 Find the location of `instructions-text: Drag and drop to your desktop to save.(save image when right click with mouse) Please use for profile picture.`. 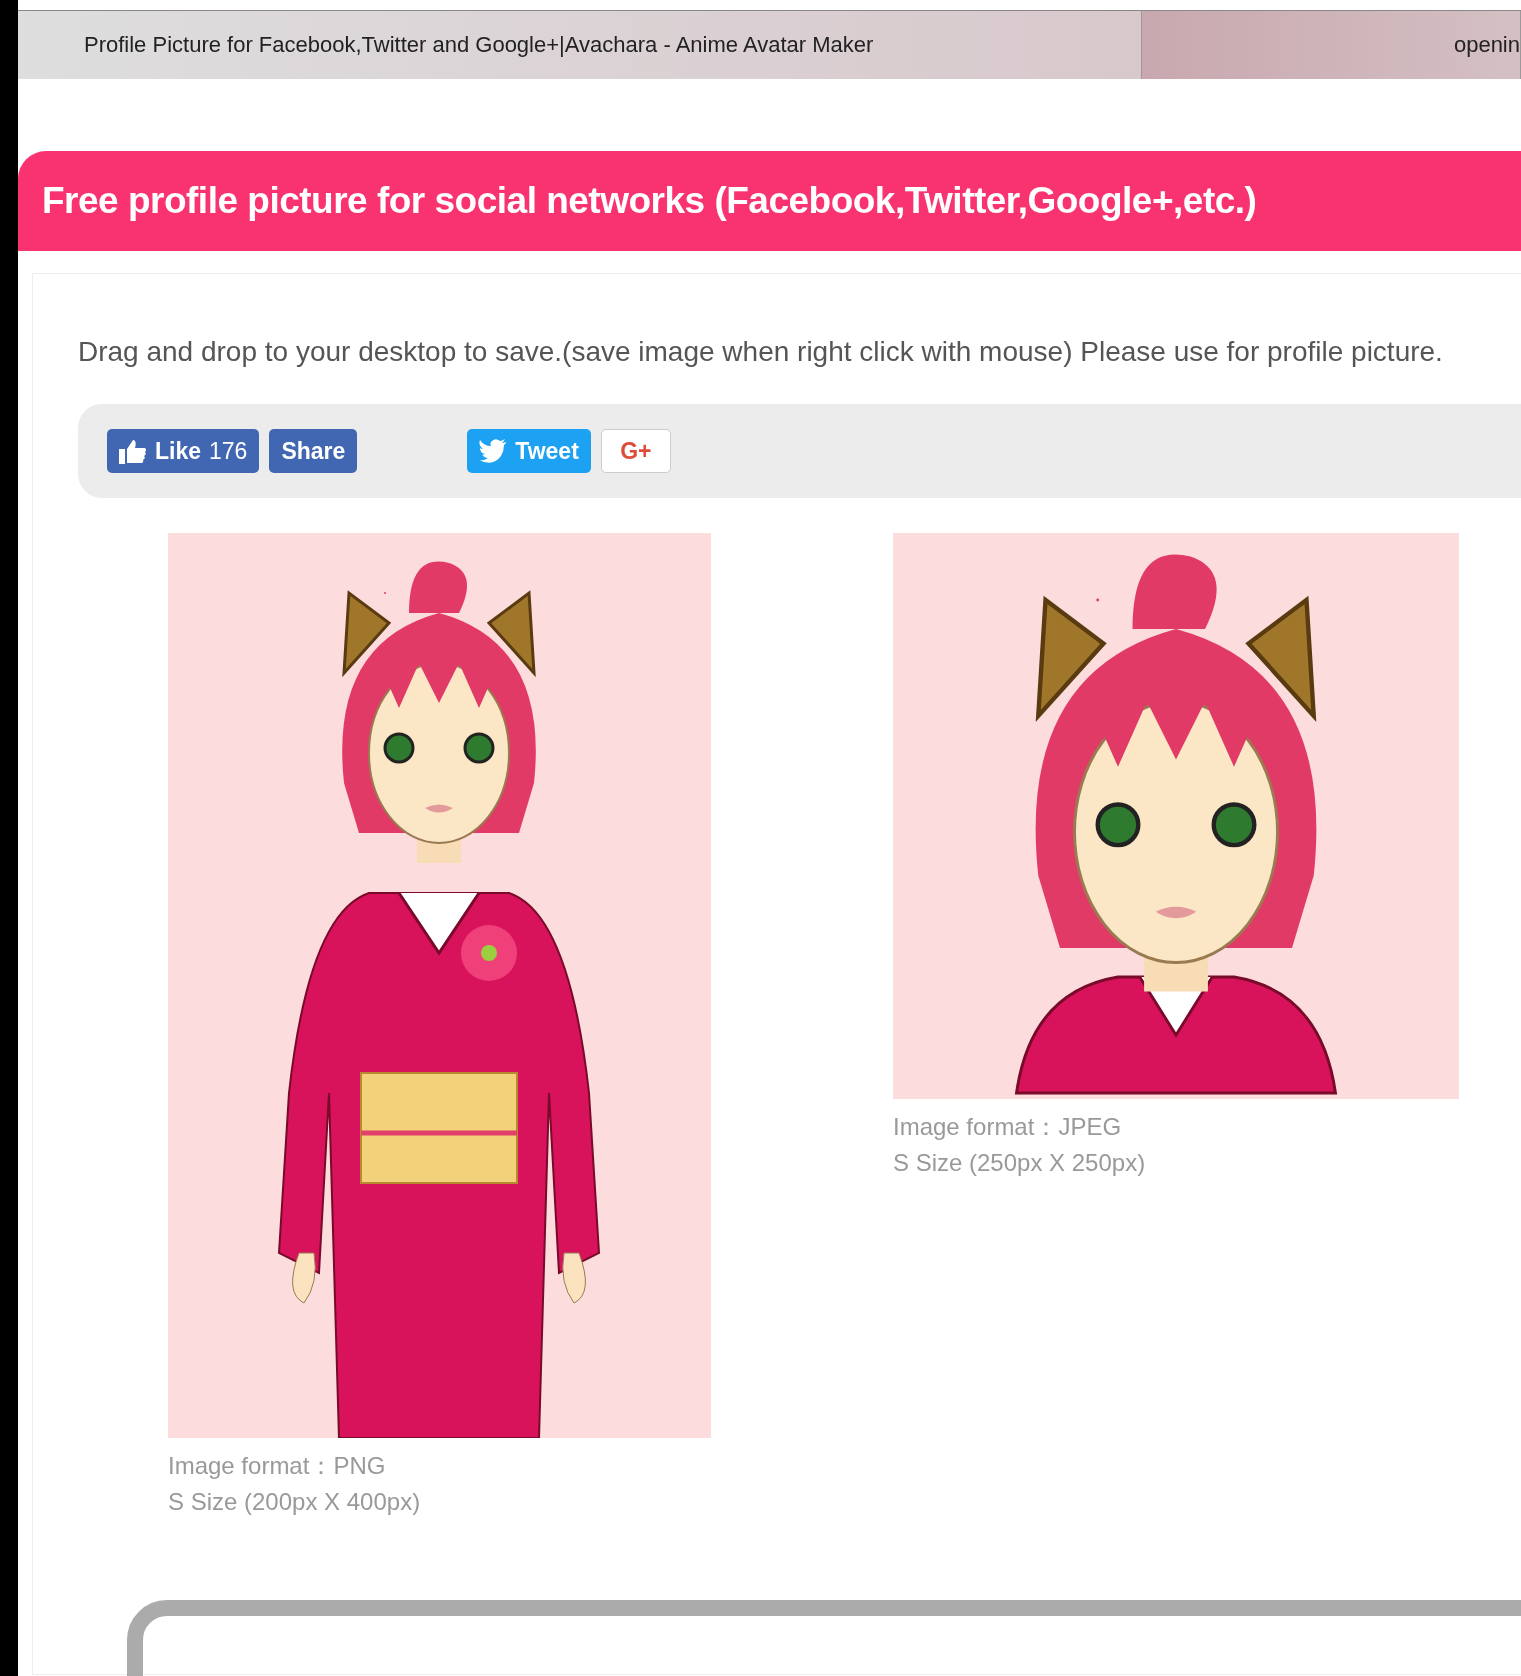

instructions-text: Drag and drop to your desktop to save.(save image when right click with mouse) Please use for profile picture. is located at coordinates (761, 352).